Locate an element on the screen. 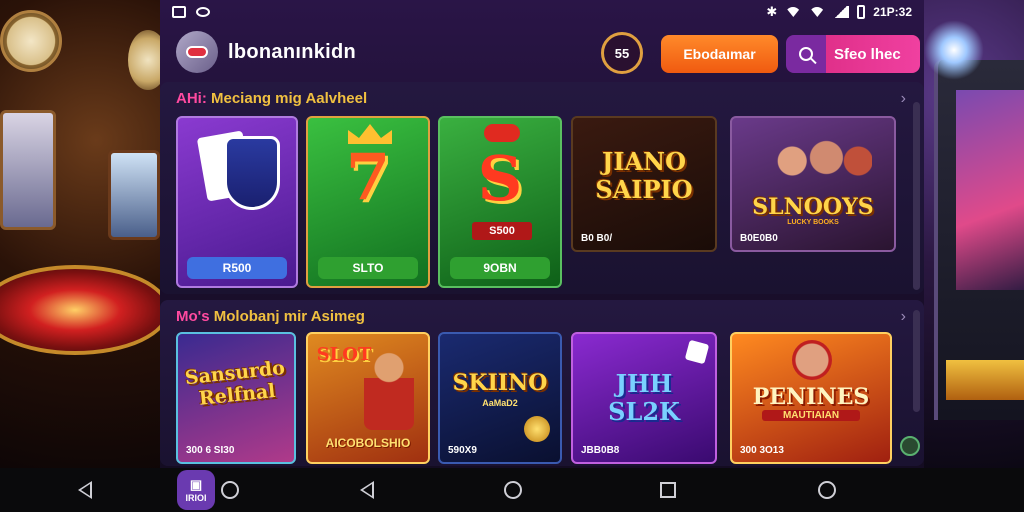 This screenshot has width=1024, height=512. section-title-accent: Mo's is located at coordinates (193, 316).